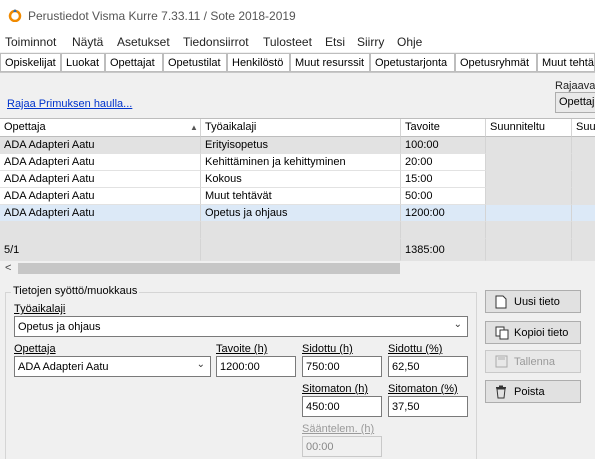 This screenshot has width=595, height=459. I want to click on copy-icon, so click(502, 333).